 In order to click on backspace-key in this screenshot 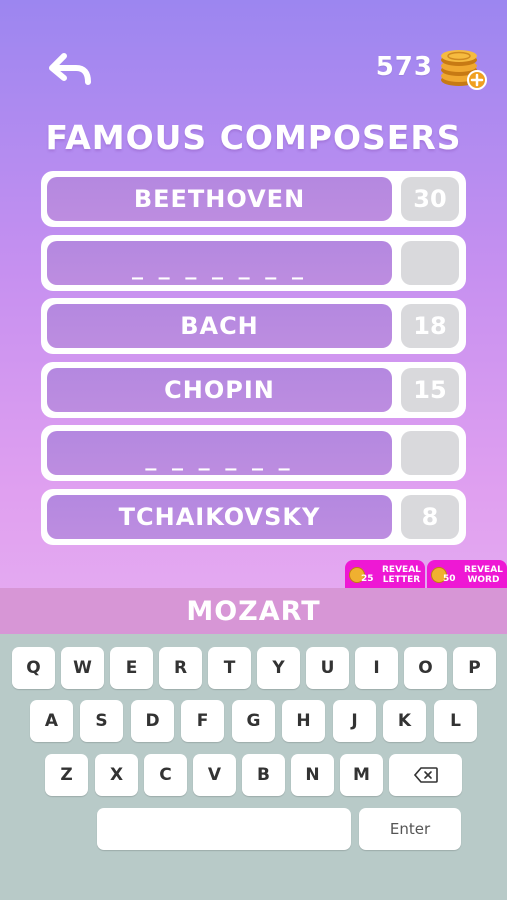, I will do `click(425, 775)`.